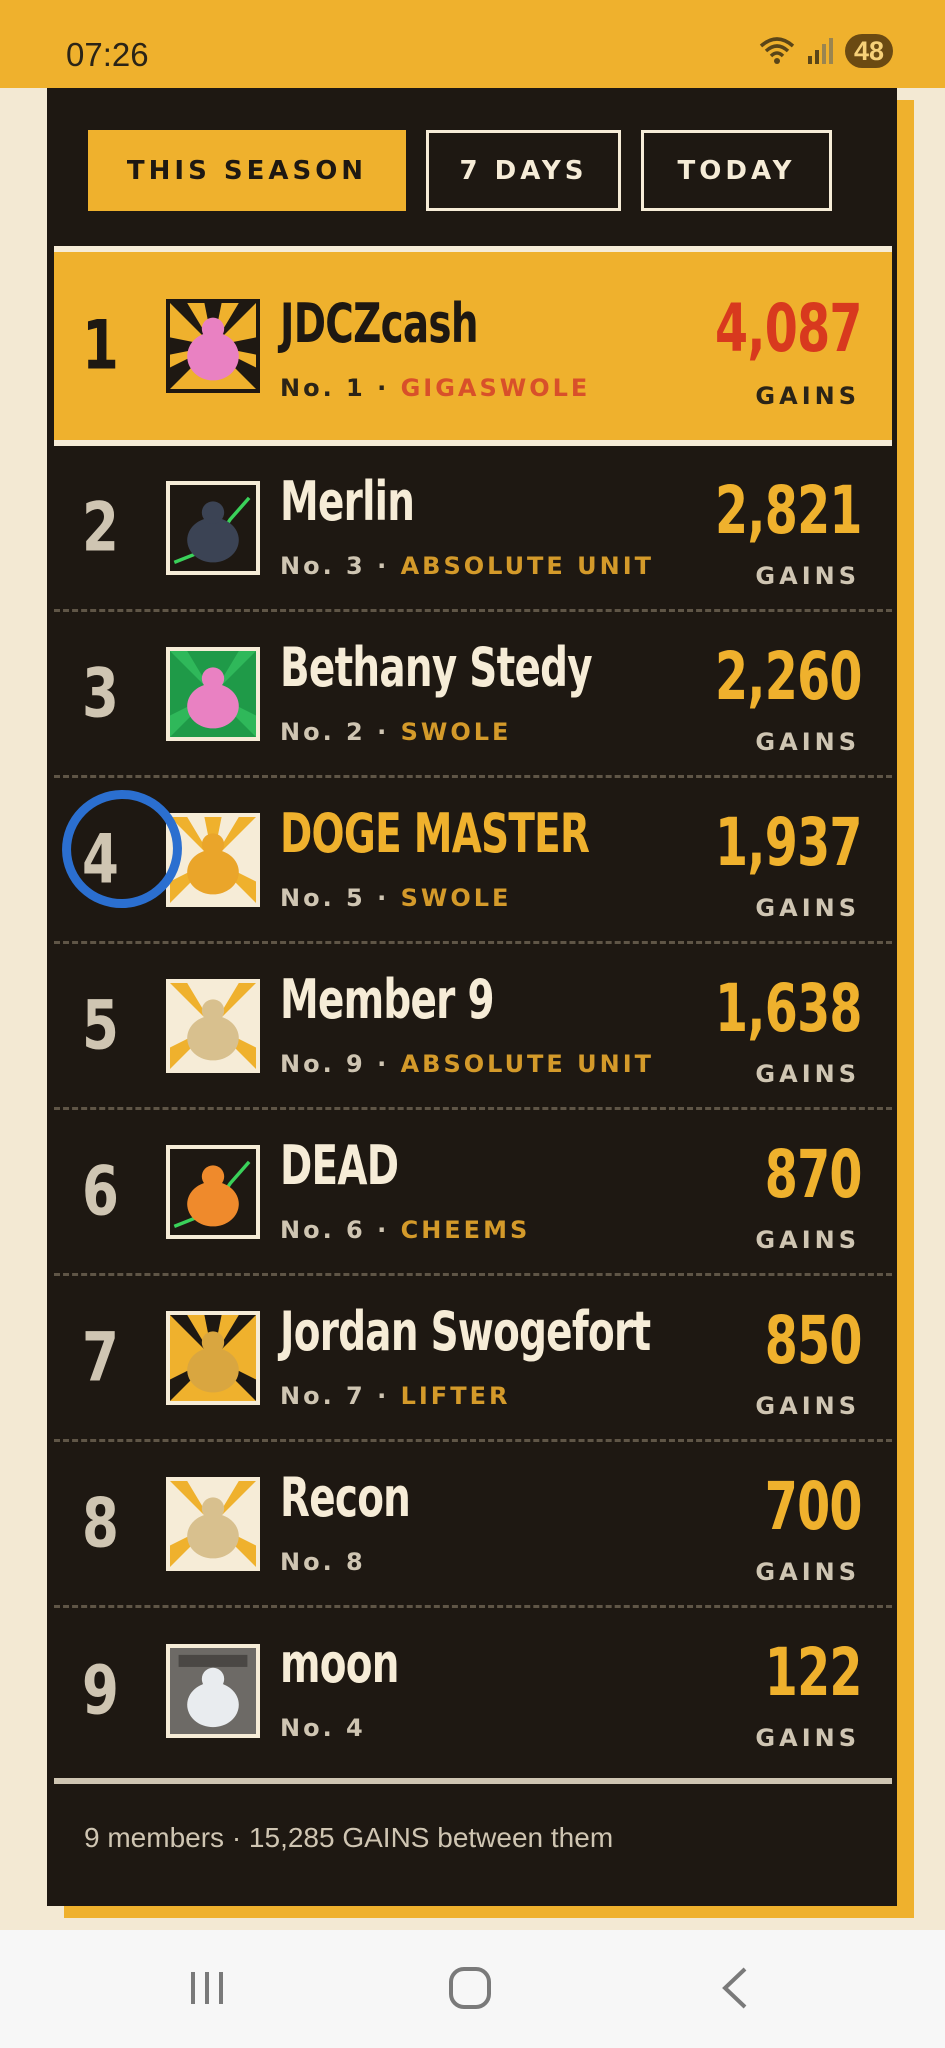 Image resolution: width=945 pixels, height=2048 pixels. Describe the element at coordinates (100, 1357) in the screenshot. I see `rank-number: 7` at that location.